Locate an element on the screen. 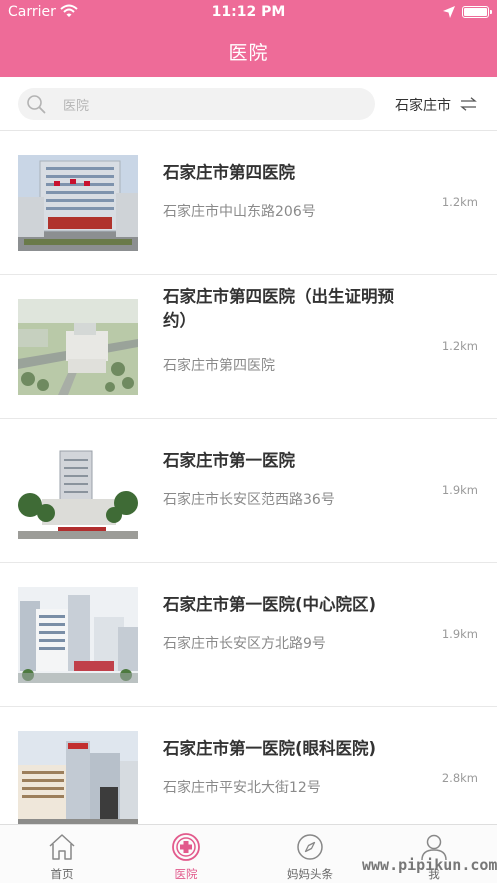 Image resolution: width=497 pixels, height=883 pixels. watermark-text: www.pipikun.com is located at coordinates (429, 865).